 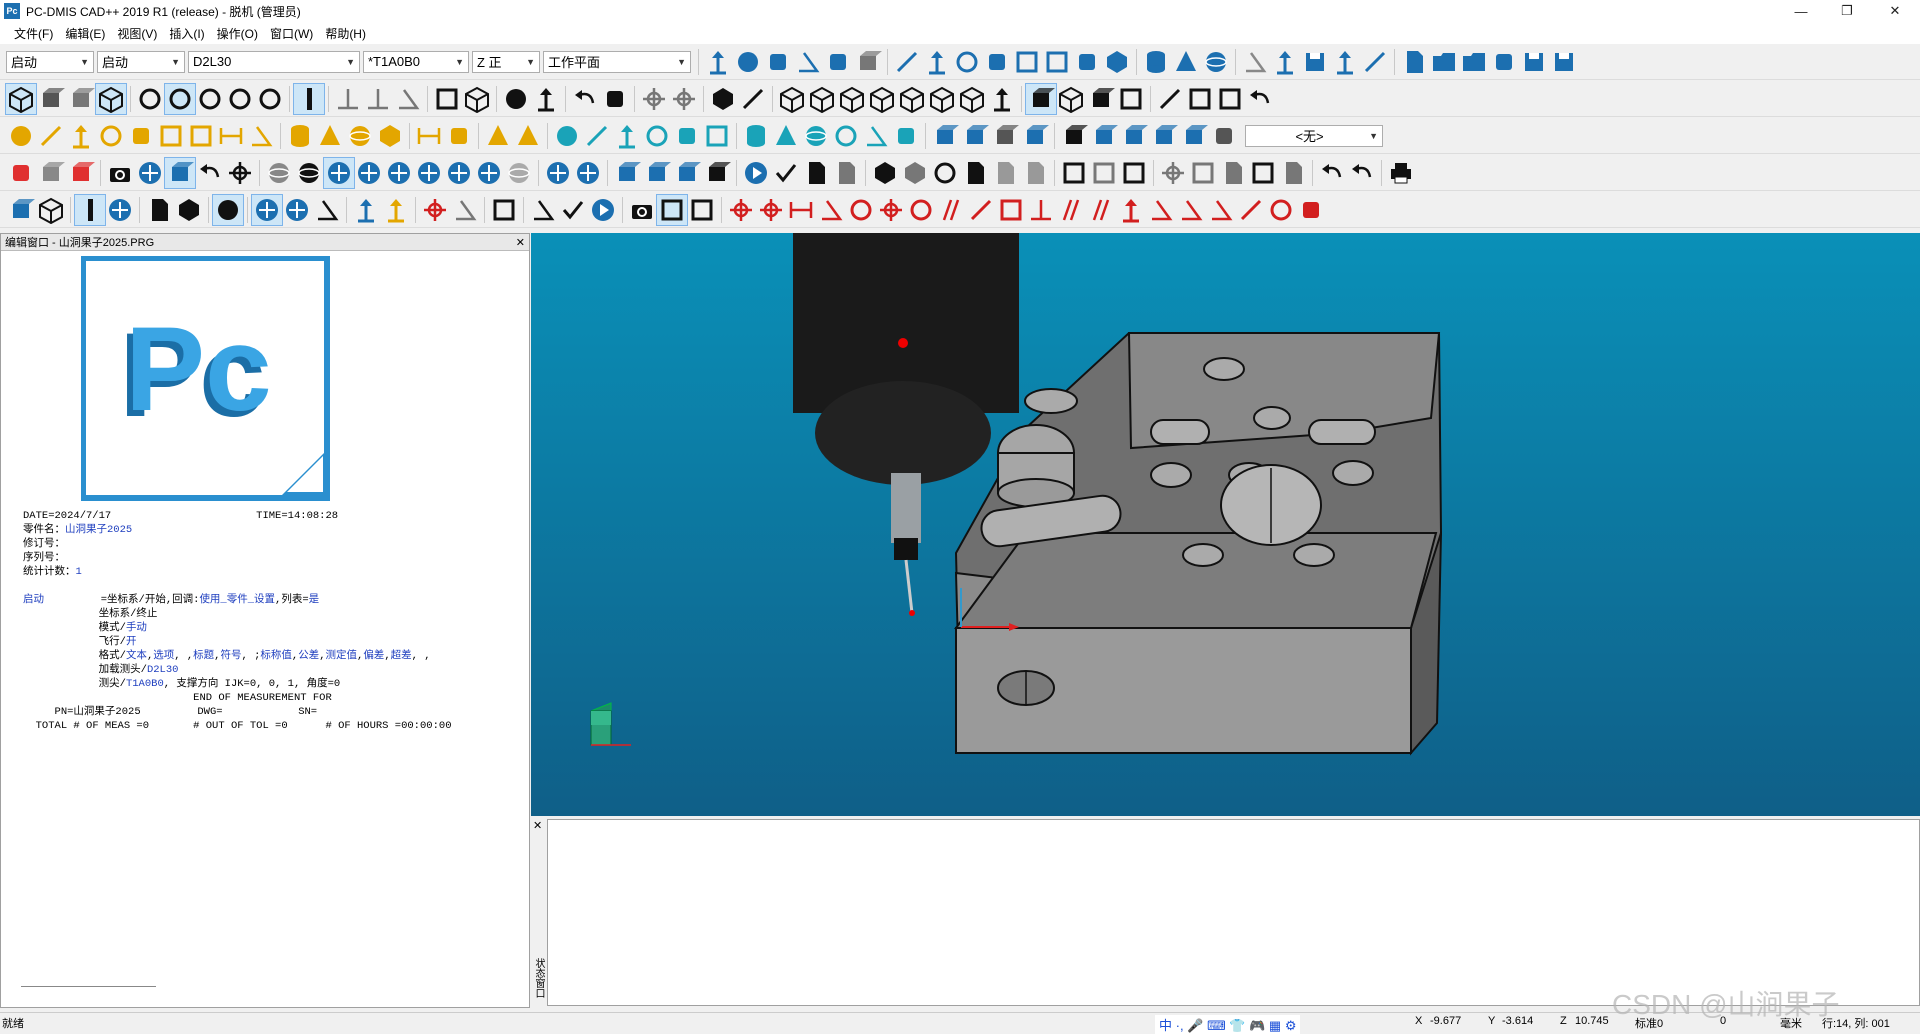 I want to click on offset-icon, so click(x=1375, y=62).